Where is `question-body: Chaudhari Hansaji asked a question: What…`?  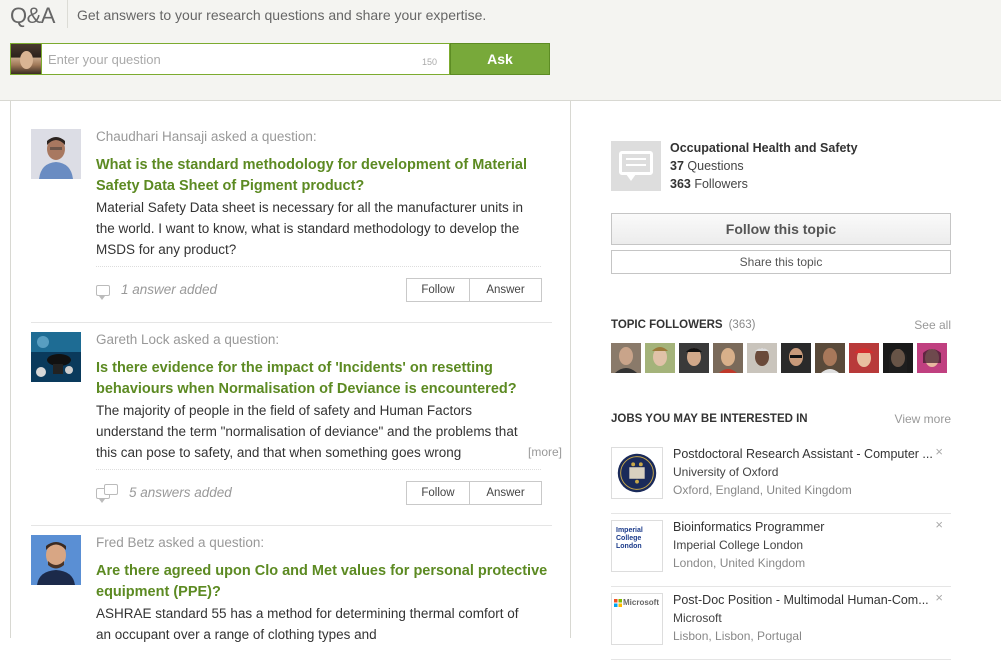 question-body: Chaudhari Hansaji asked a question: What… is located at coordinates (324, 194).